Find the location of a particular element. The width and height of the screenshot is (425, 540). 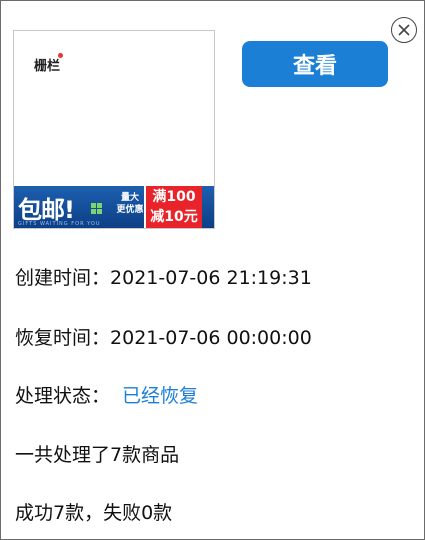

restored-time-row: 恢复时间：2021-07-06 00:00:00 is located at coordinates (163, 336).